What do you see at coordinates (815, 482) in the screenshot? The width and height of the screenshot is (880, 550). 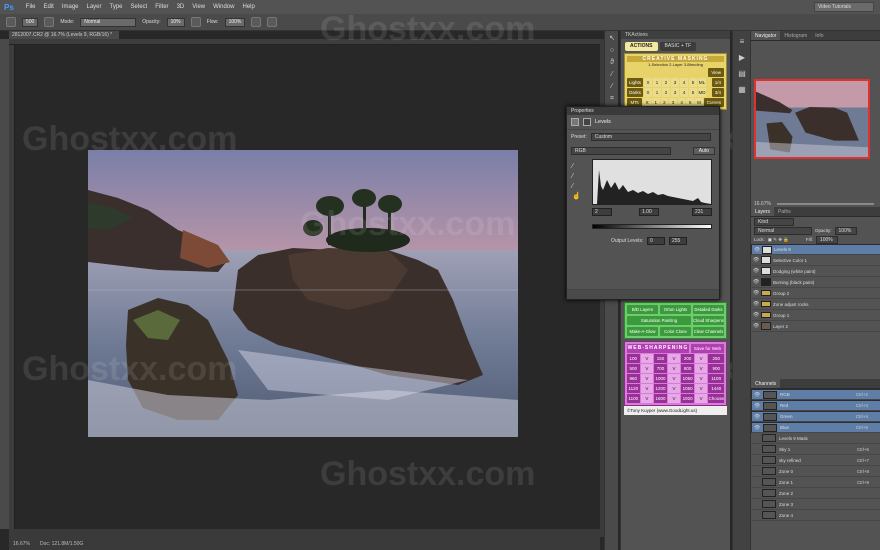 I see `channel-row: Zone 1 Ctrl+9` at bounding box center [815, 482].